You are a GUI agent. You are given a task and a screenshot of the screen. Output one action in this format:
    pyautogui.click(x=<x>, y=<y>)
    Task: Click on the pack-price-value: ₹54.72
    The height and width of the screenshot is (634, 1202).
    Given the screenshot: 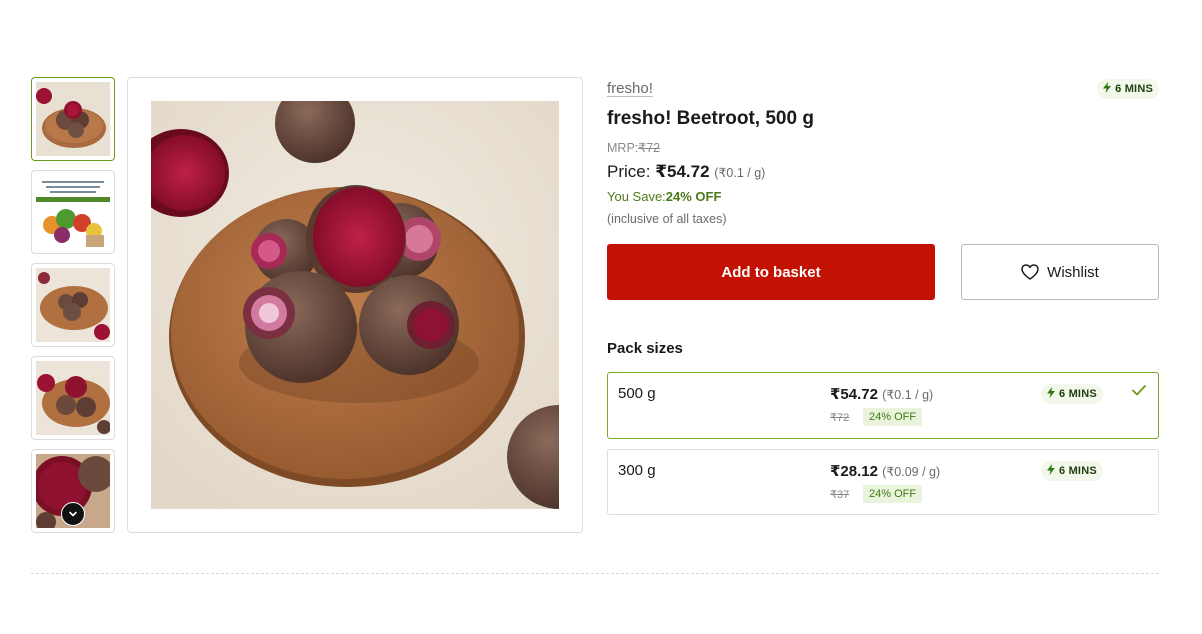 What is the action you would take?
    pyautogui.click(x=854, y=394)
    